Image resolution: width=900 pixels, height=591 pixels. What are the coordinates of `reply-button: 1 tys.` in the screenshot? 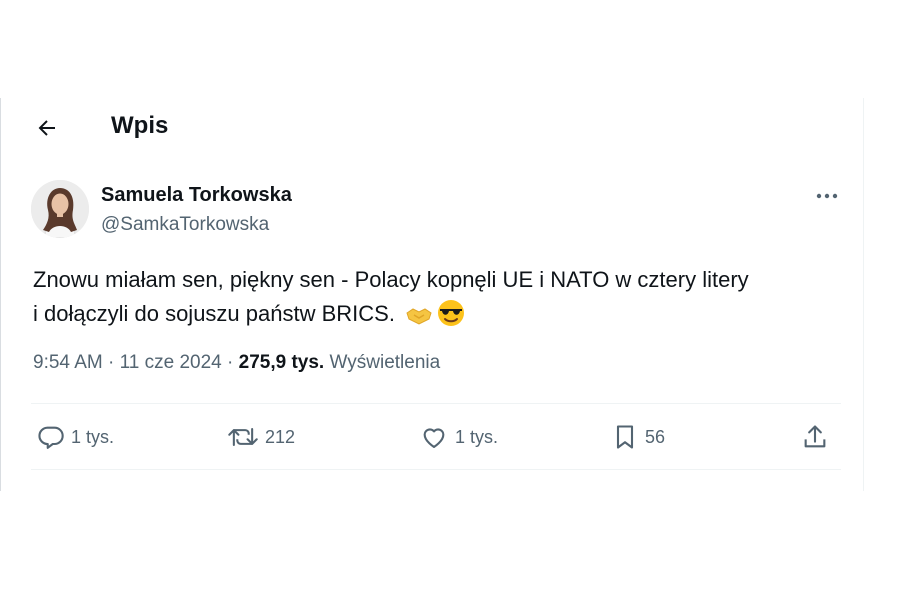 It's located at (75, 437).